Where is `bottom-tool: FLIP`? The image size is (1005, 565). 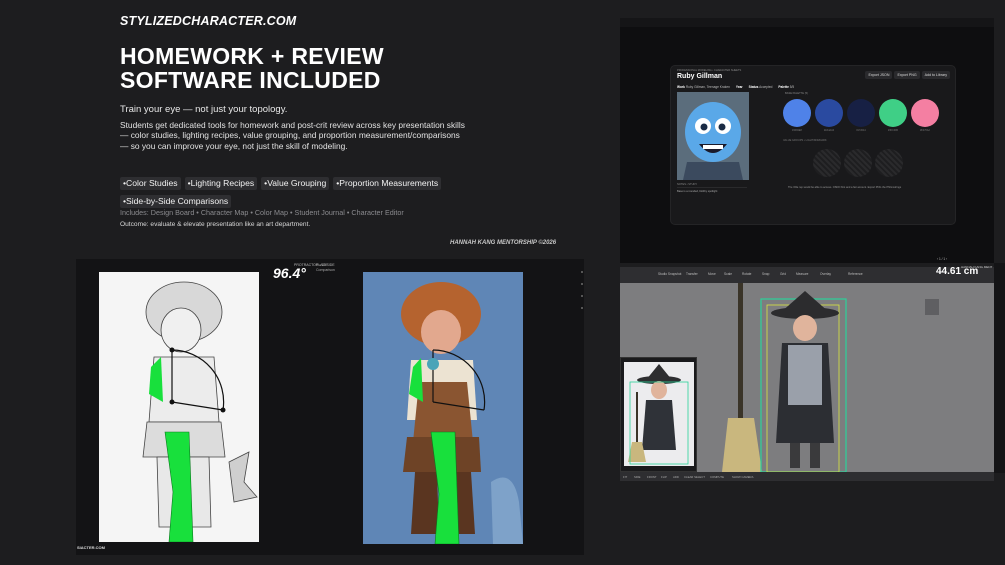 bottom-tool: FLIP is located at coordinates (664, 477).